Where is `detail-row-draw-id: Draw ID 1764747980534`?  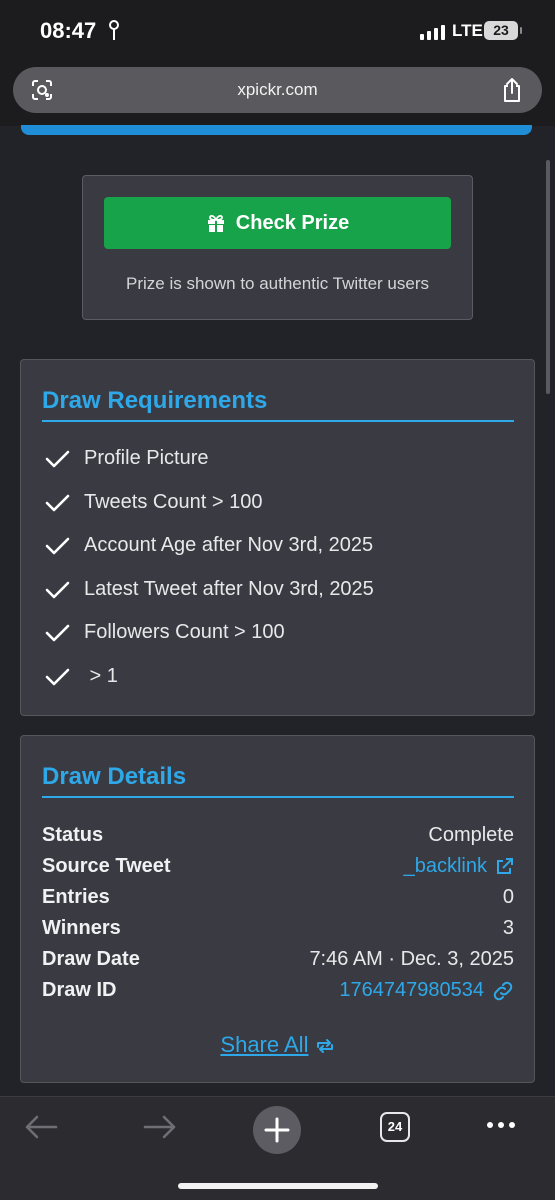
detail-row-draw-id: Draw ID 1764747980534 is located at coordinates (278, 993).